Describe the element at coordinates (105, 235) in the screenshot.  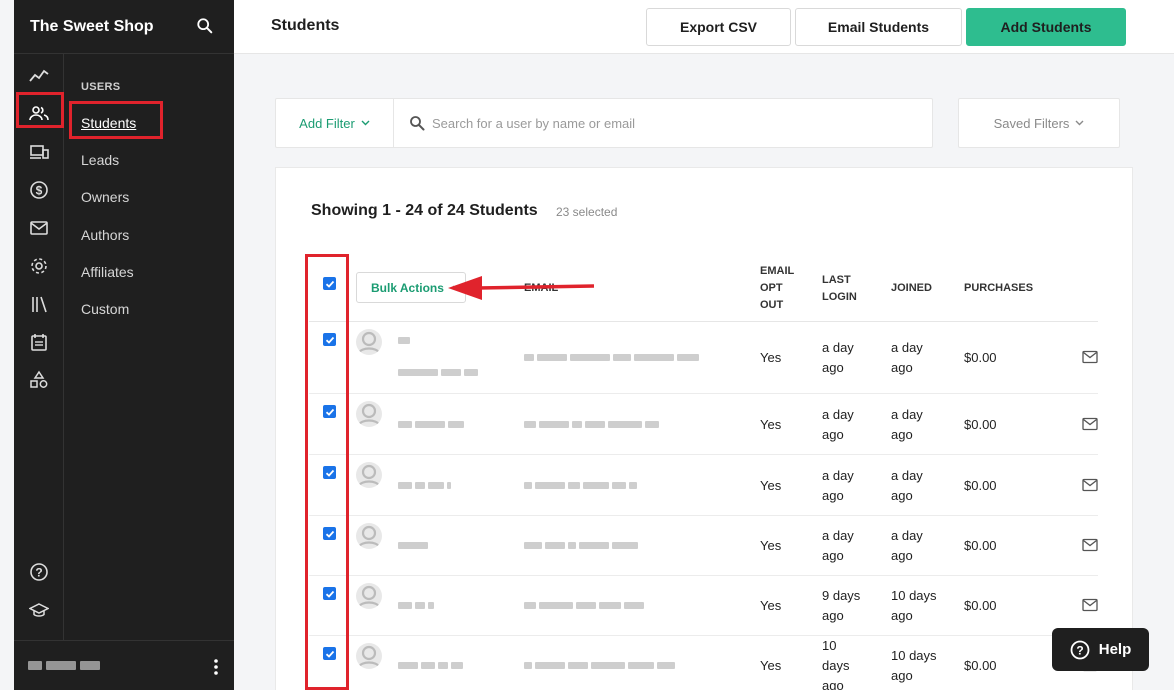
I see `nav-item-authors: Authors` at that location.